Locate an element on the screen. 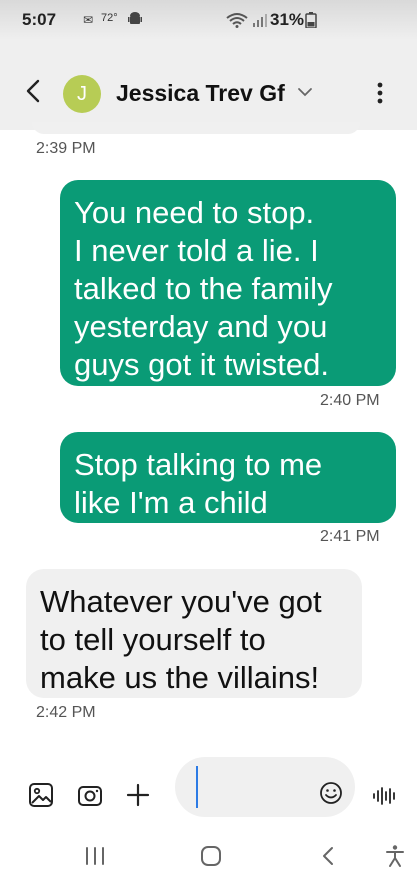 The height and width of the screenshot is (882, 417). message-line: make us the villains! is located at coordinates (180, 677).